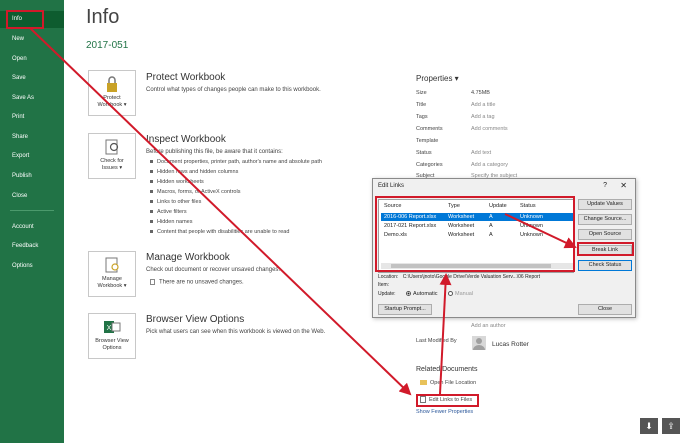 Image resolution: width=688 pixels, height=443 pixels. Describe the element at coordinates (671, 426) in the screenshot. I see `share-icon: ⇪` at that location.